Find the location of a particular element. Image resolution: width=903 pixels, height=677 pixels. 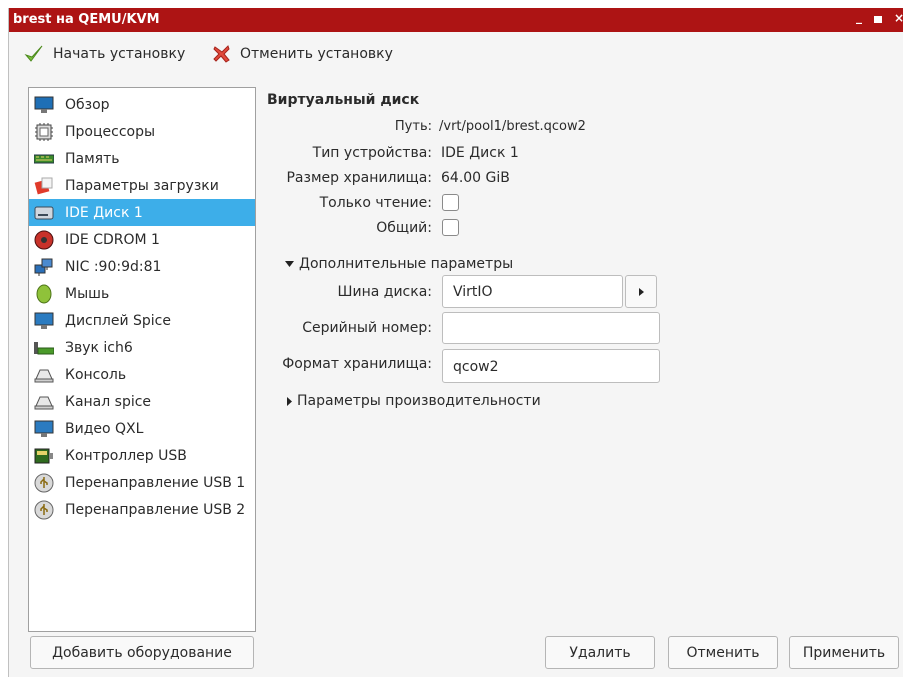

performance-options-expander: Параметры производительности is located at coordinates (414, 401).